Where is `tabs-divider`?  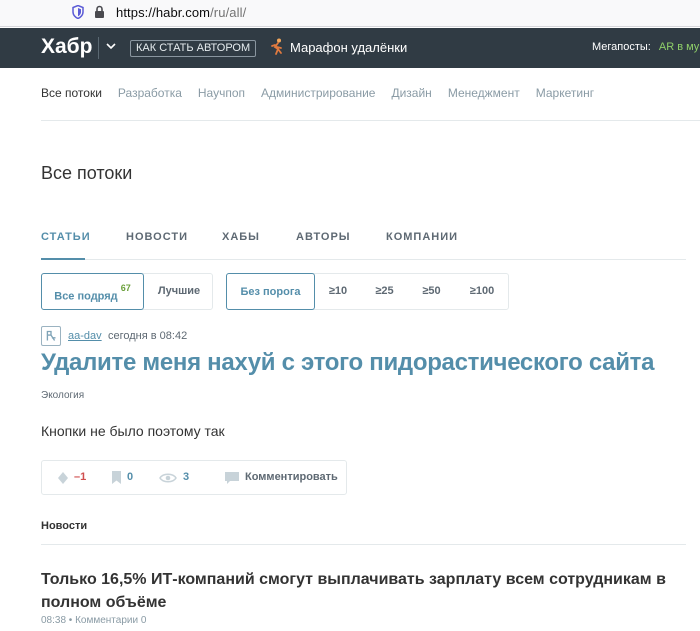
tabs-divider is located at coordinates (363, 259).